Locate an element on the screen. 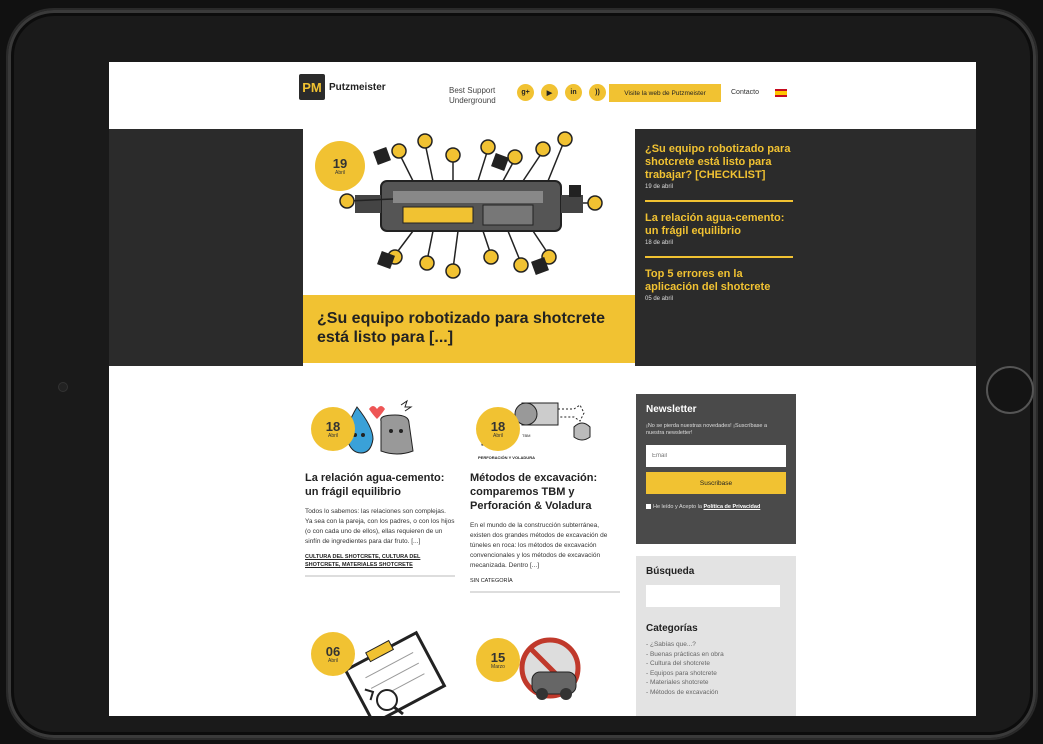 This screenshot has width=1043, height=744. social-links: g+ ▶ in )) is located at coordinates (561, 92).